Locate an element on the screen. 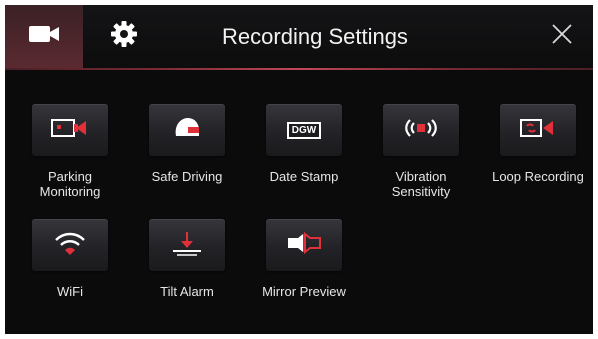 Image resolution: width=598 pixels, height=339 pixels. parking-monitoring-button is located at coordinates (70, 130).